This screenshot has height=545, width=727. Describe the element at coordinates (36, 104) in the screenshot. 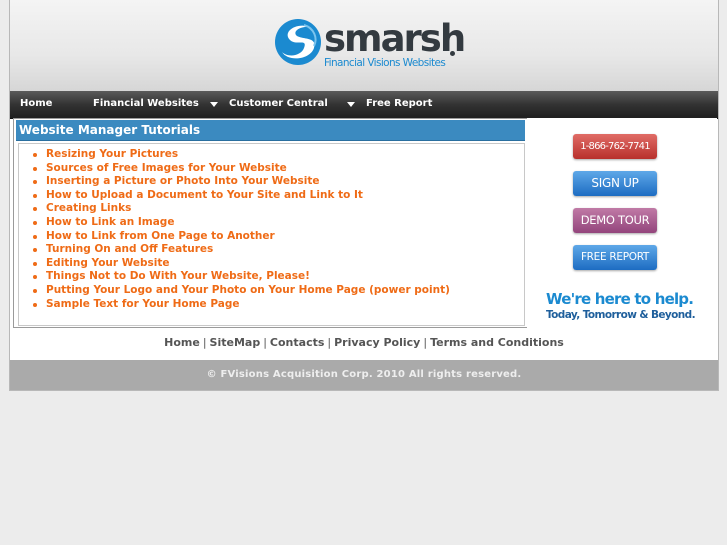

I see `nav-home: Home` at that location.